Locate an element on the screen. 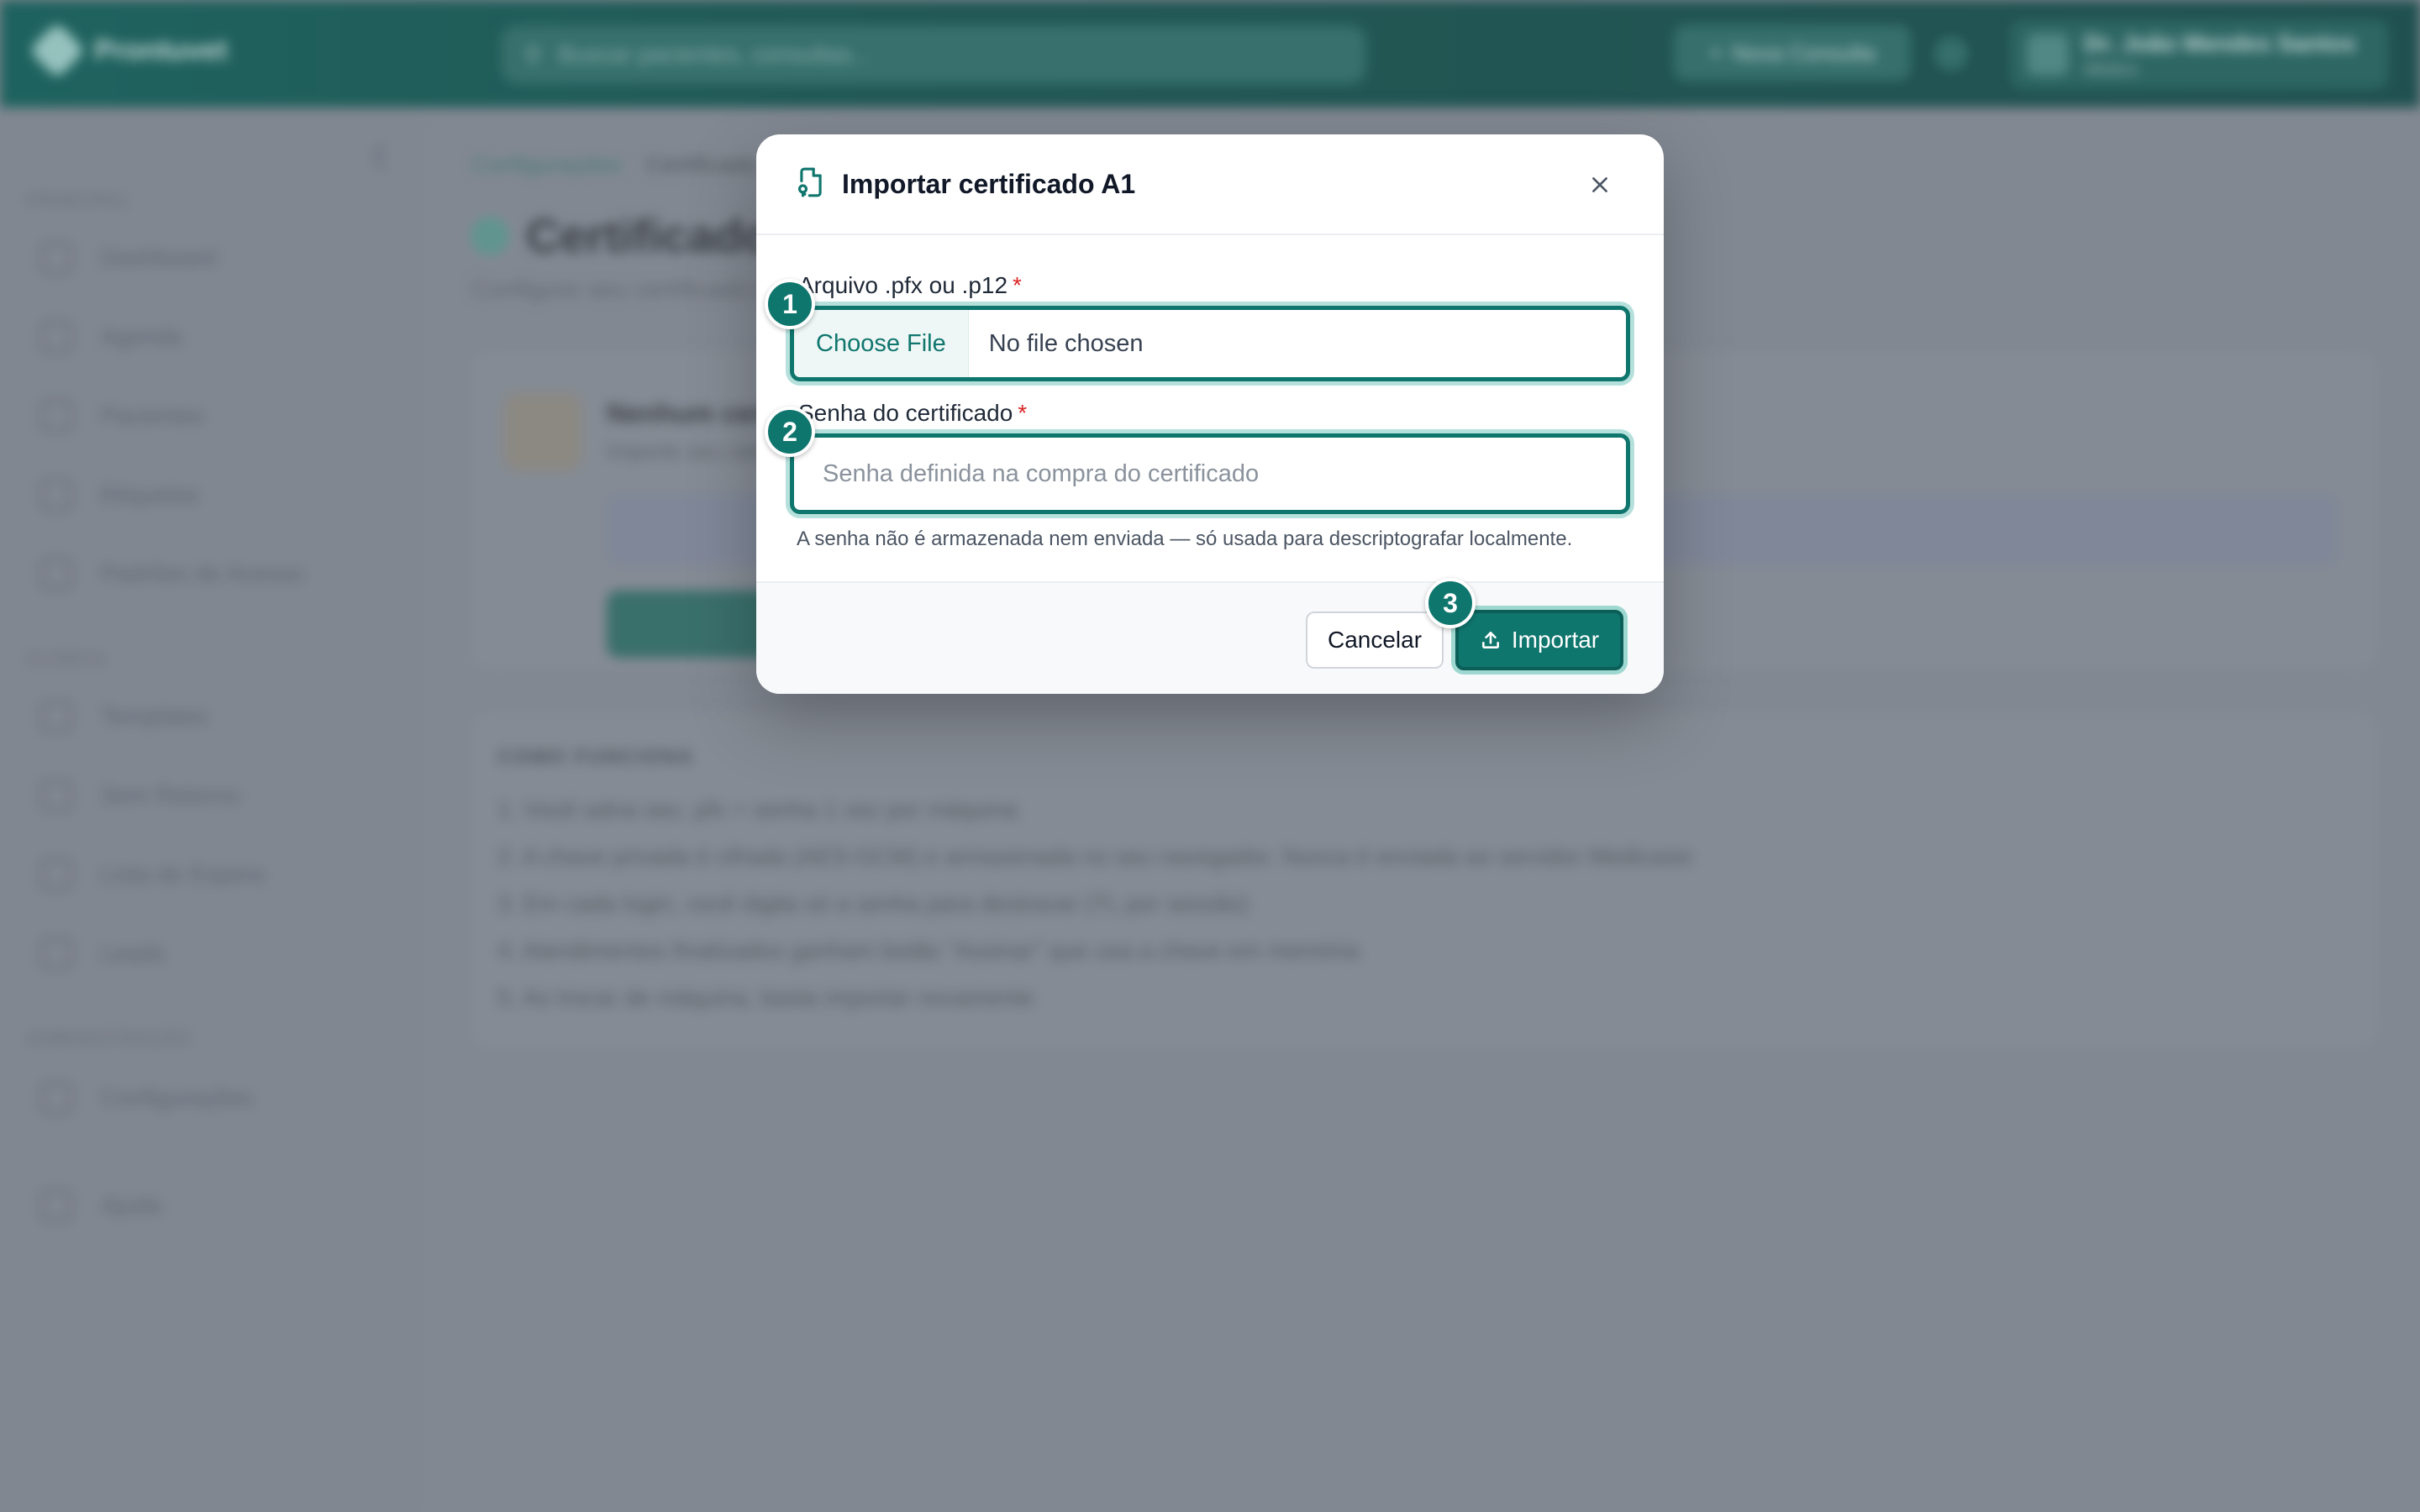  close-button is located at coordinates (1600, 185).